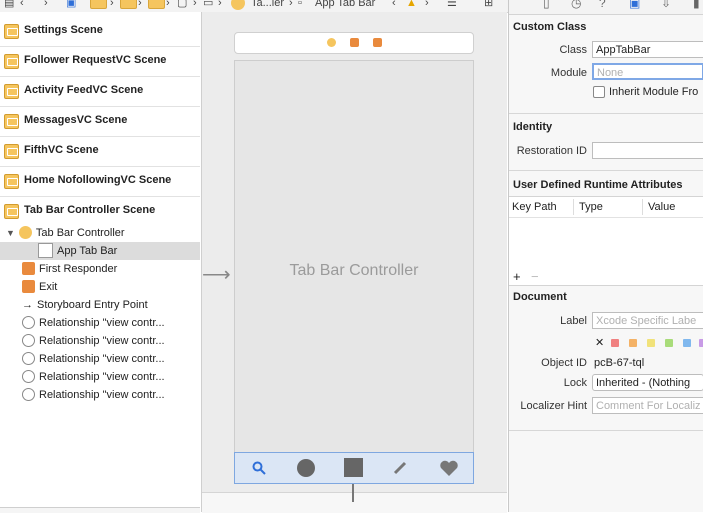 The height and width of the screenshot is (513, 703). What do you see at coordinates (449, 468) in the screenshot?
I see `heart-tab-icon` at bounding box center [449, 468].